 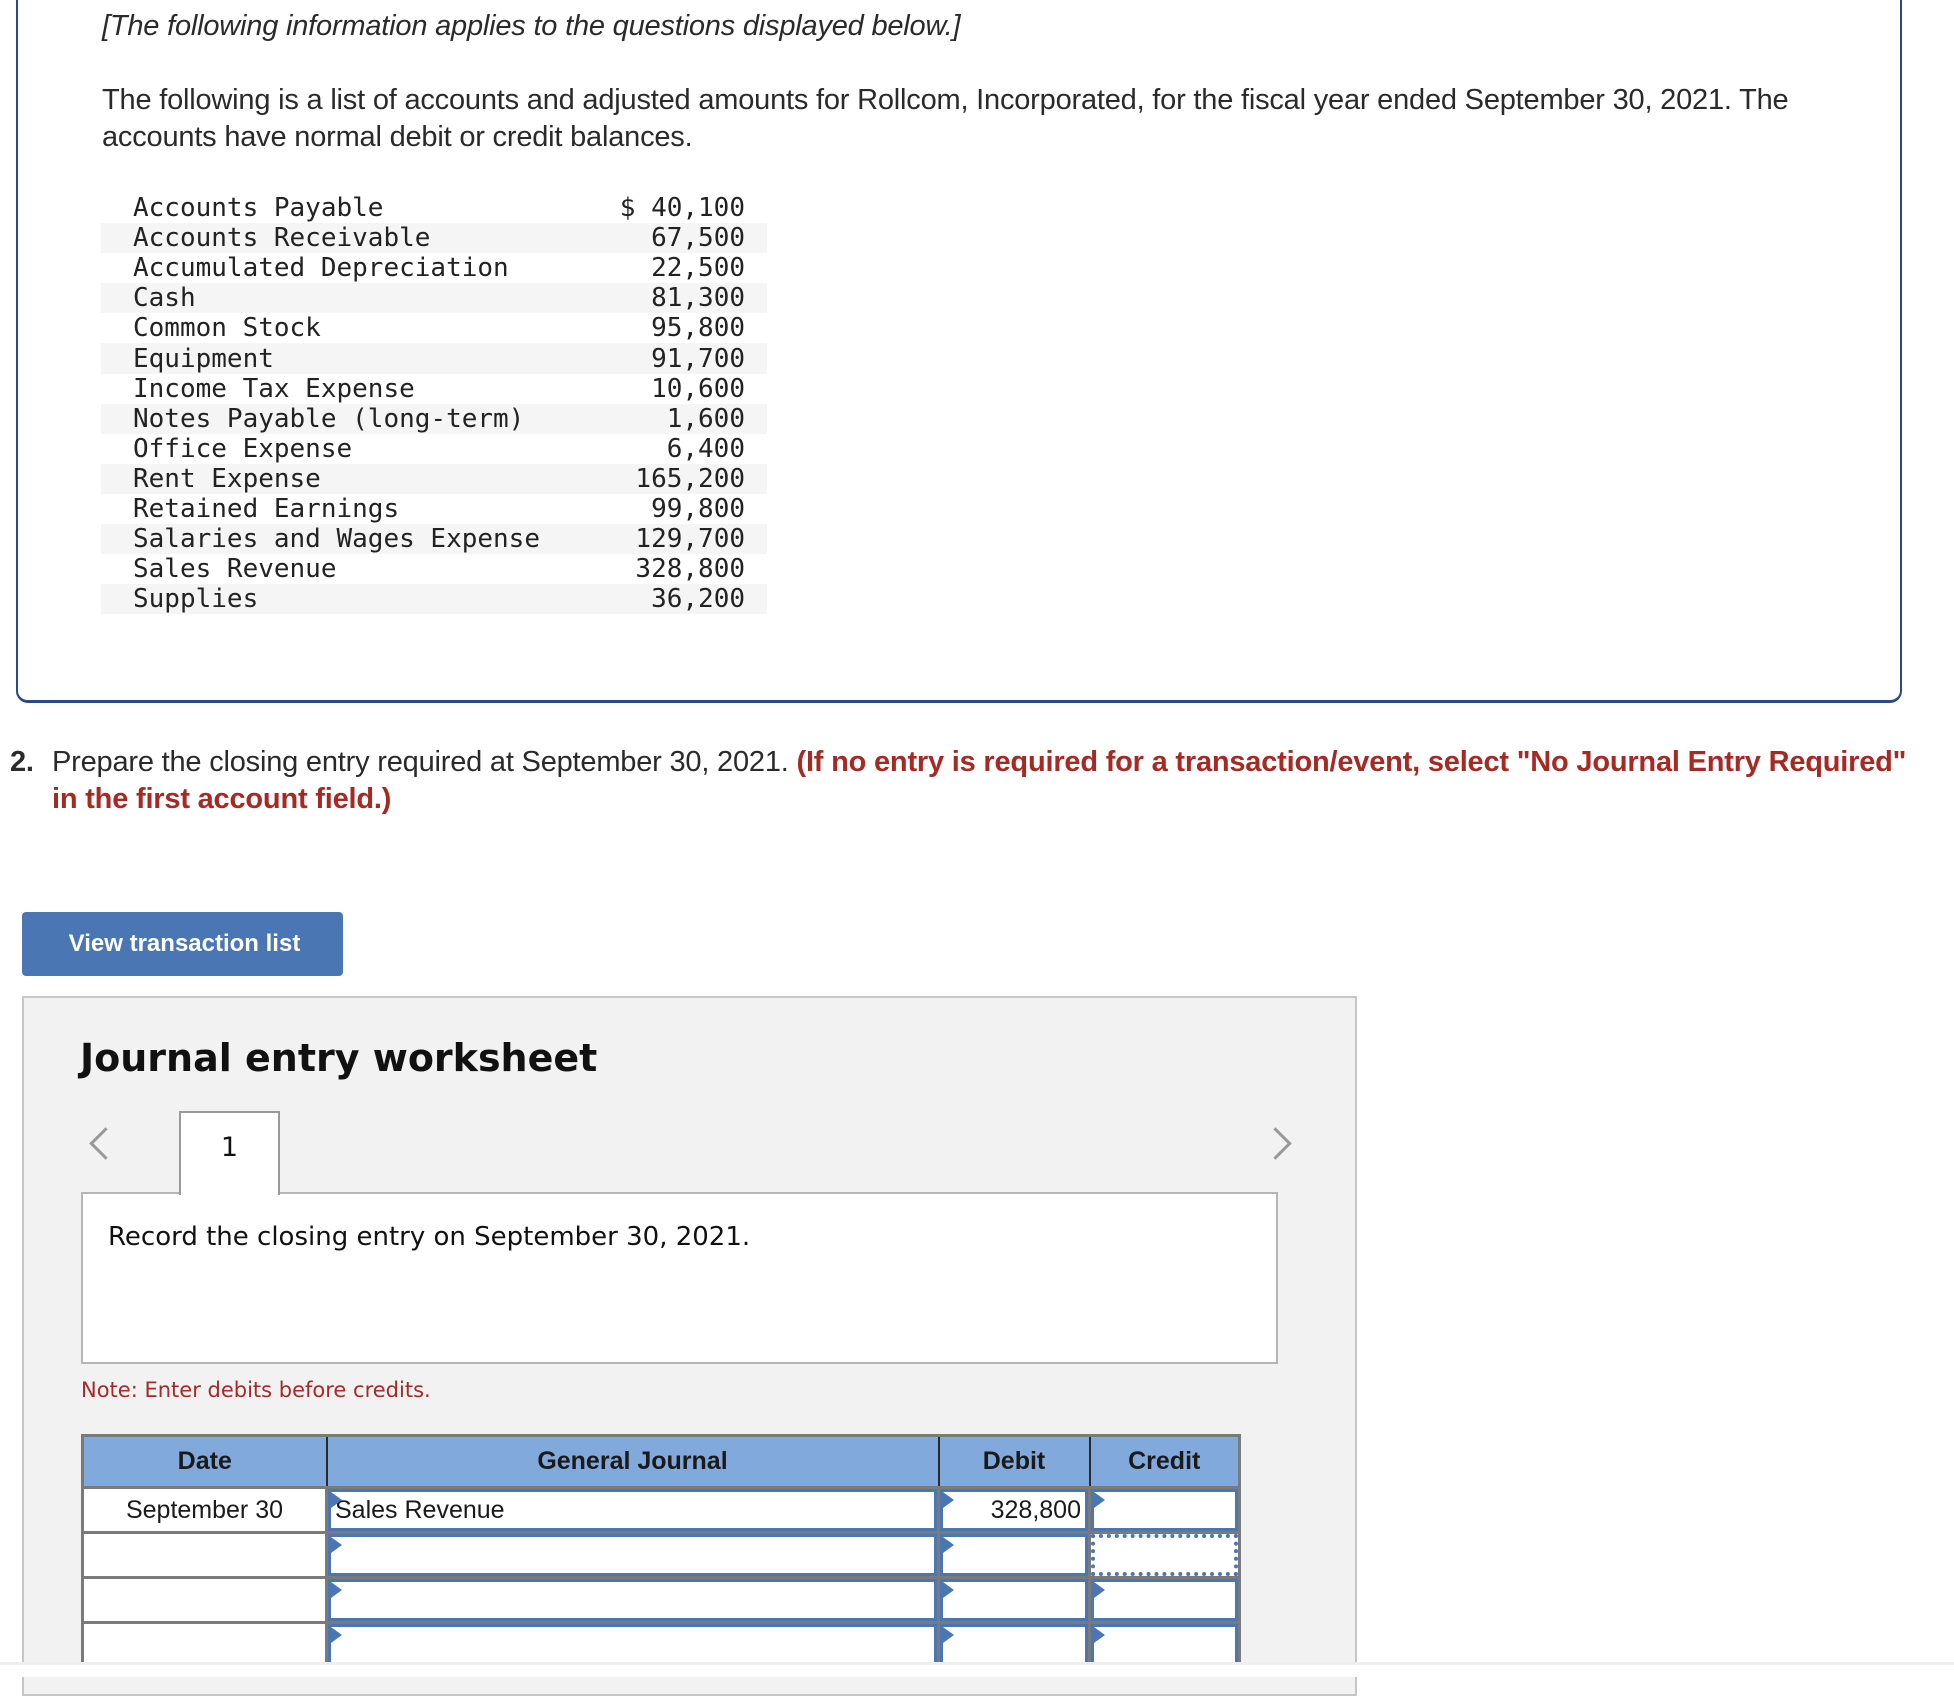 I want to click on account-row: Income Tax Expense 10,600, so click(x=434, y=389).